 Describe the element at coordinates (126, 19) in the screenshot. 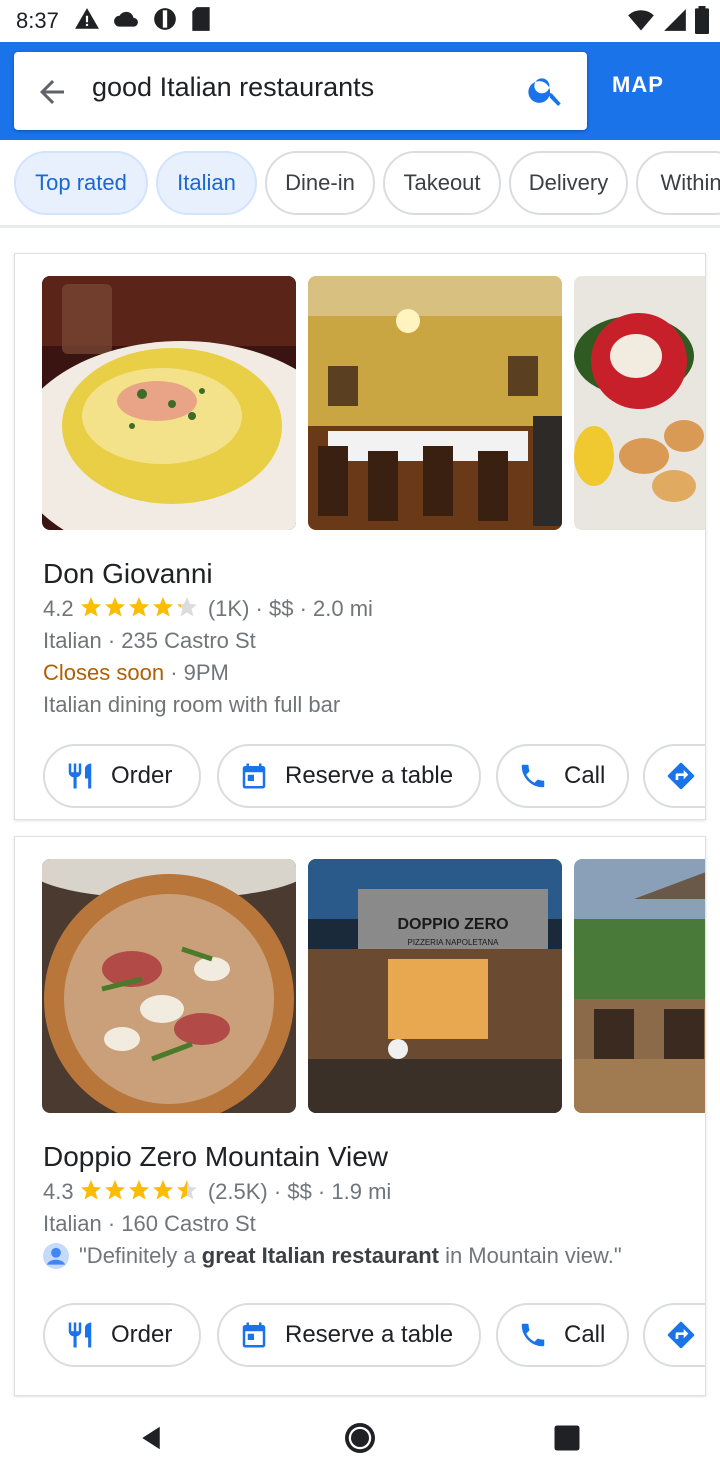

I see `cloud-icon` at that location.